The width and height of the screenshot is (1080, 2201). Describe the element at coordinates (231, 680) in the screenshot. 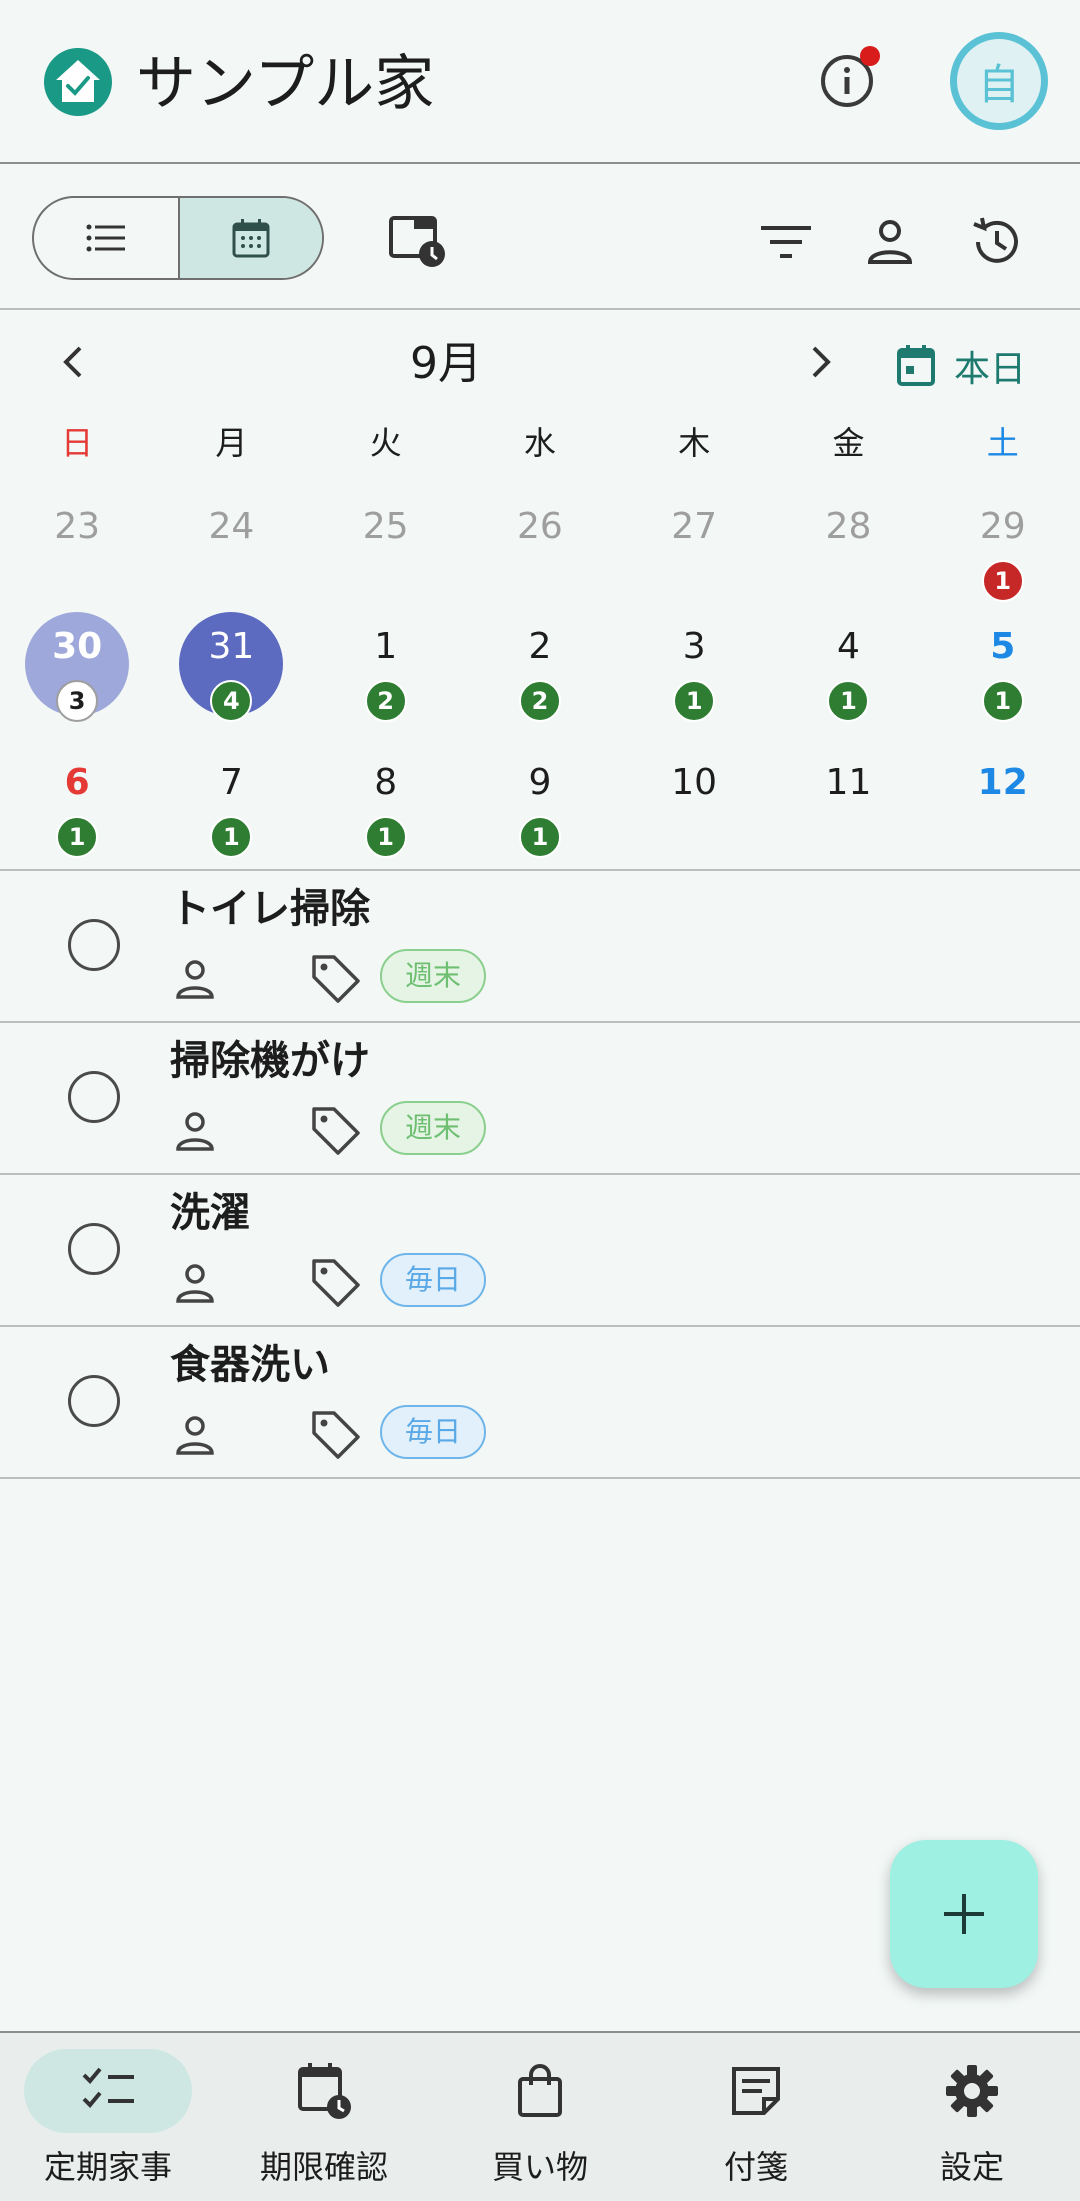

I see `calendar-day: 31 4` at that location.